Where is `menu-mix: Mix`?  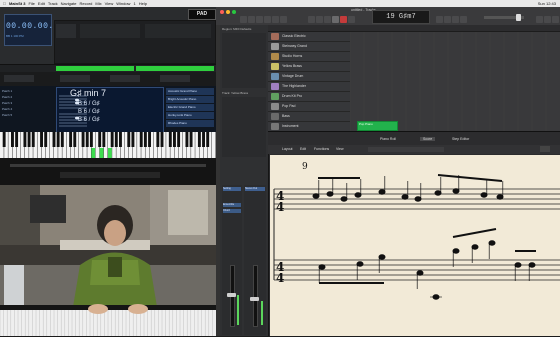 menu-mix: Mix is located at coordinates (98, 3).